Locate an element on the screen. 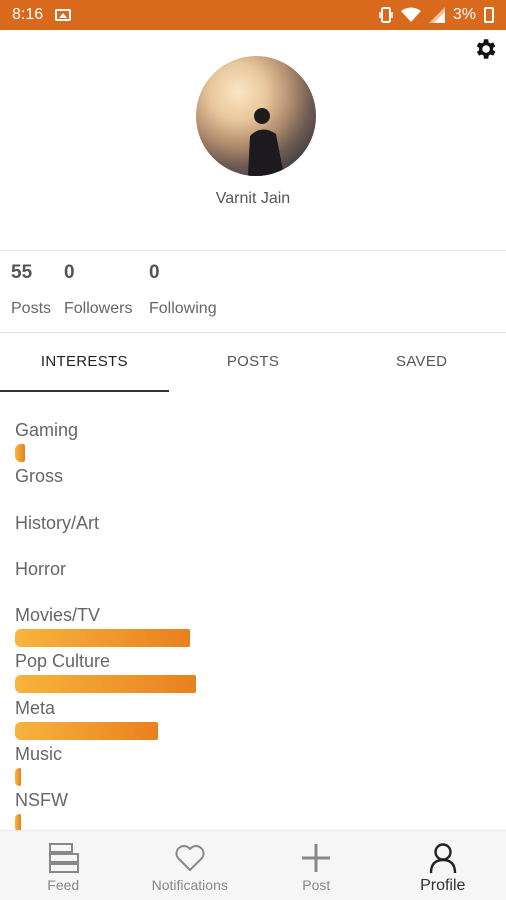 The image size is (506, 900). profile-name: Varnit Jain is located at coordinates (253, 198).